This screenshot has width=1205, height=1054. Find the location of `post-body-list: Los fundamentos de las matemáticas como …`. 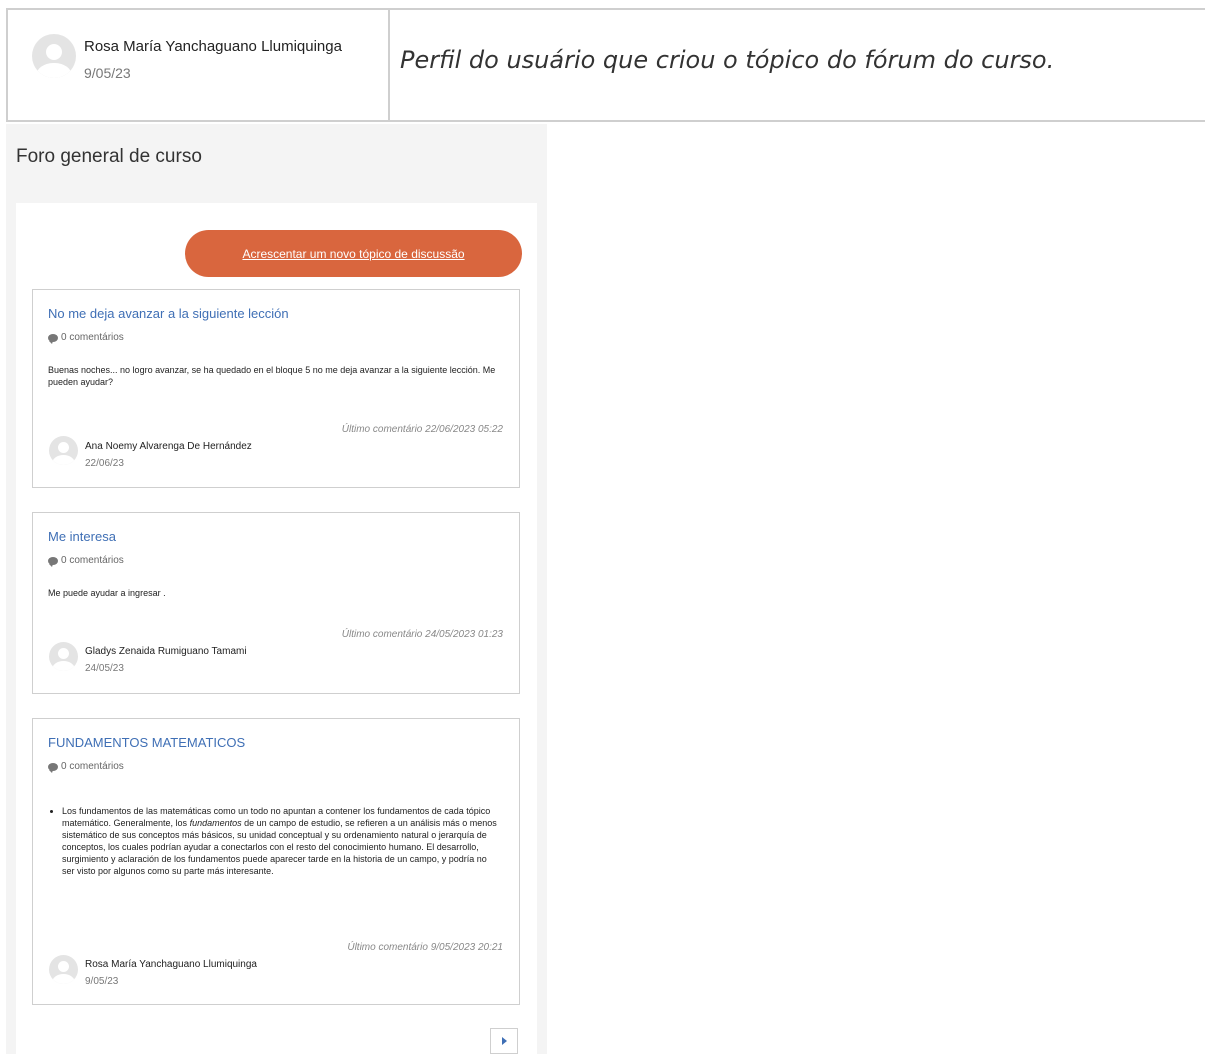

post-body-list: Los fundamentos de las matemáticas como … is located at coordinates (273, 841).